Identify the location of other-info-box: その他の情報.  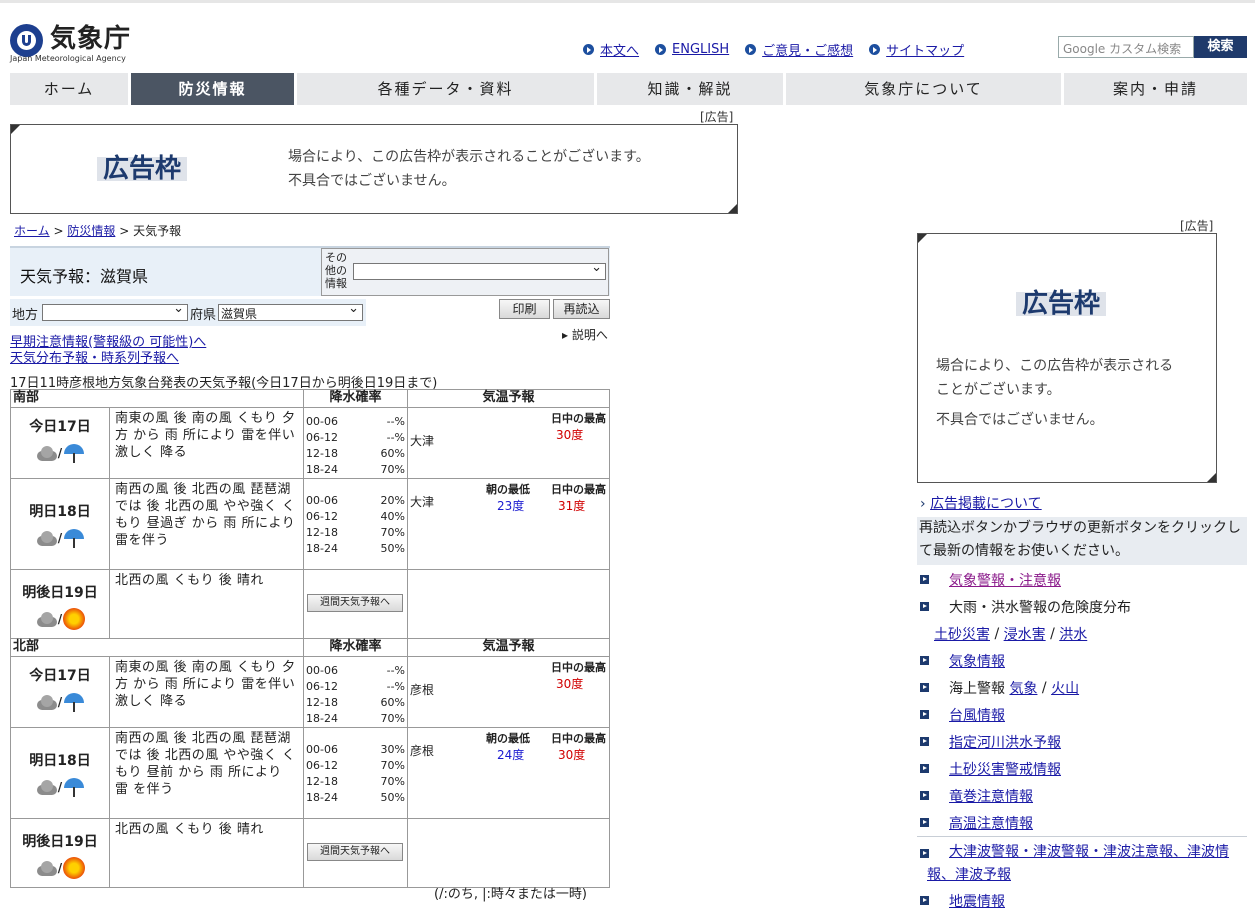
(465, 272).